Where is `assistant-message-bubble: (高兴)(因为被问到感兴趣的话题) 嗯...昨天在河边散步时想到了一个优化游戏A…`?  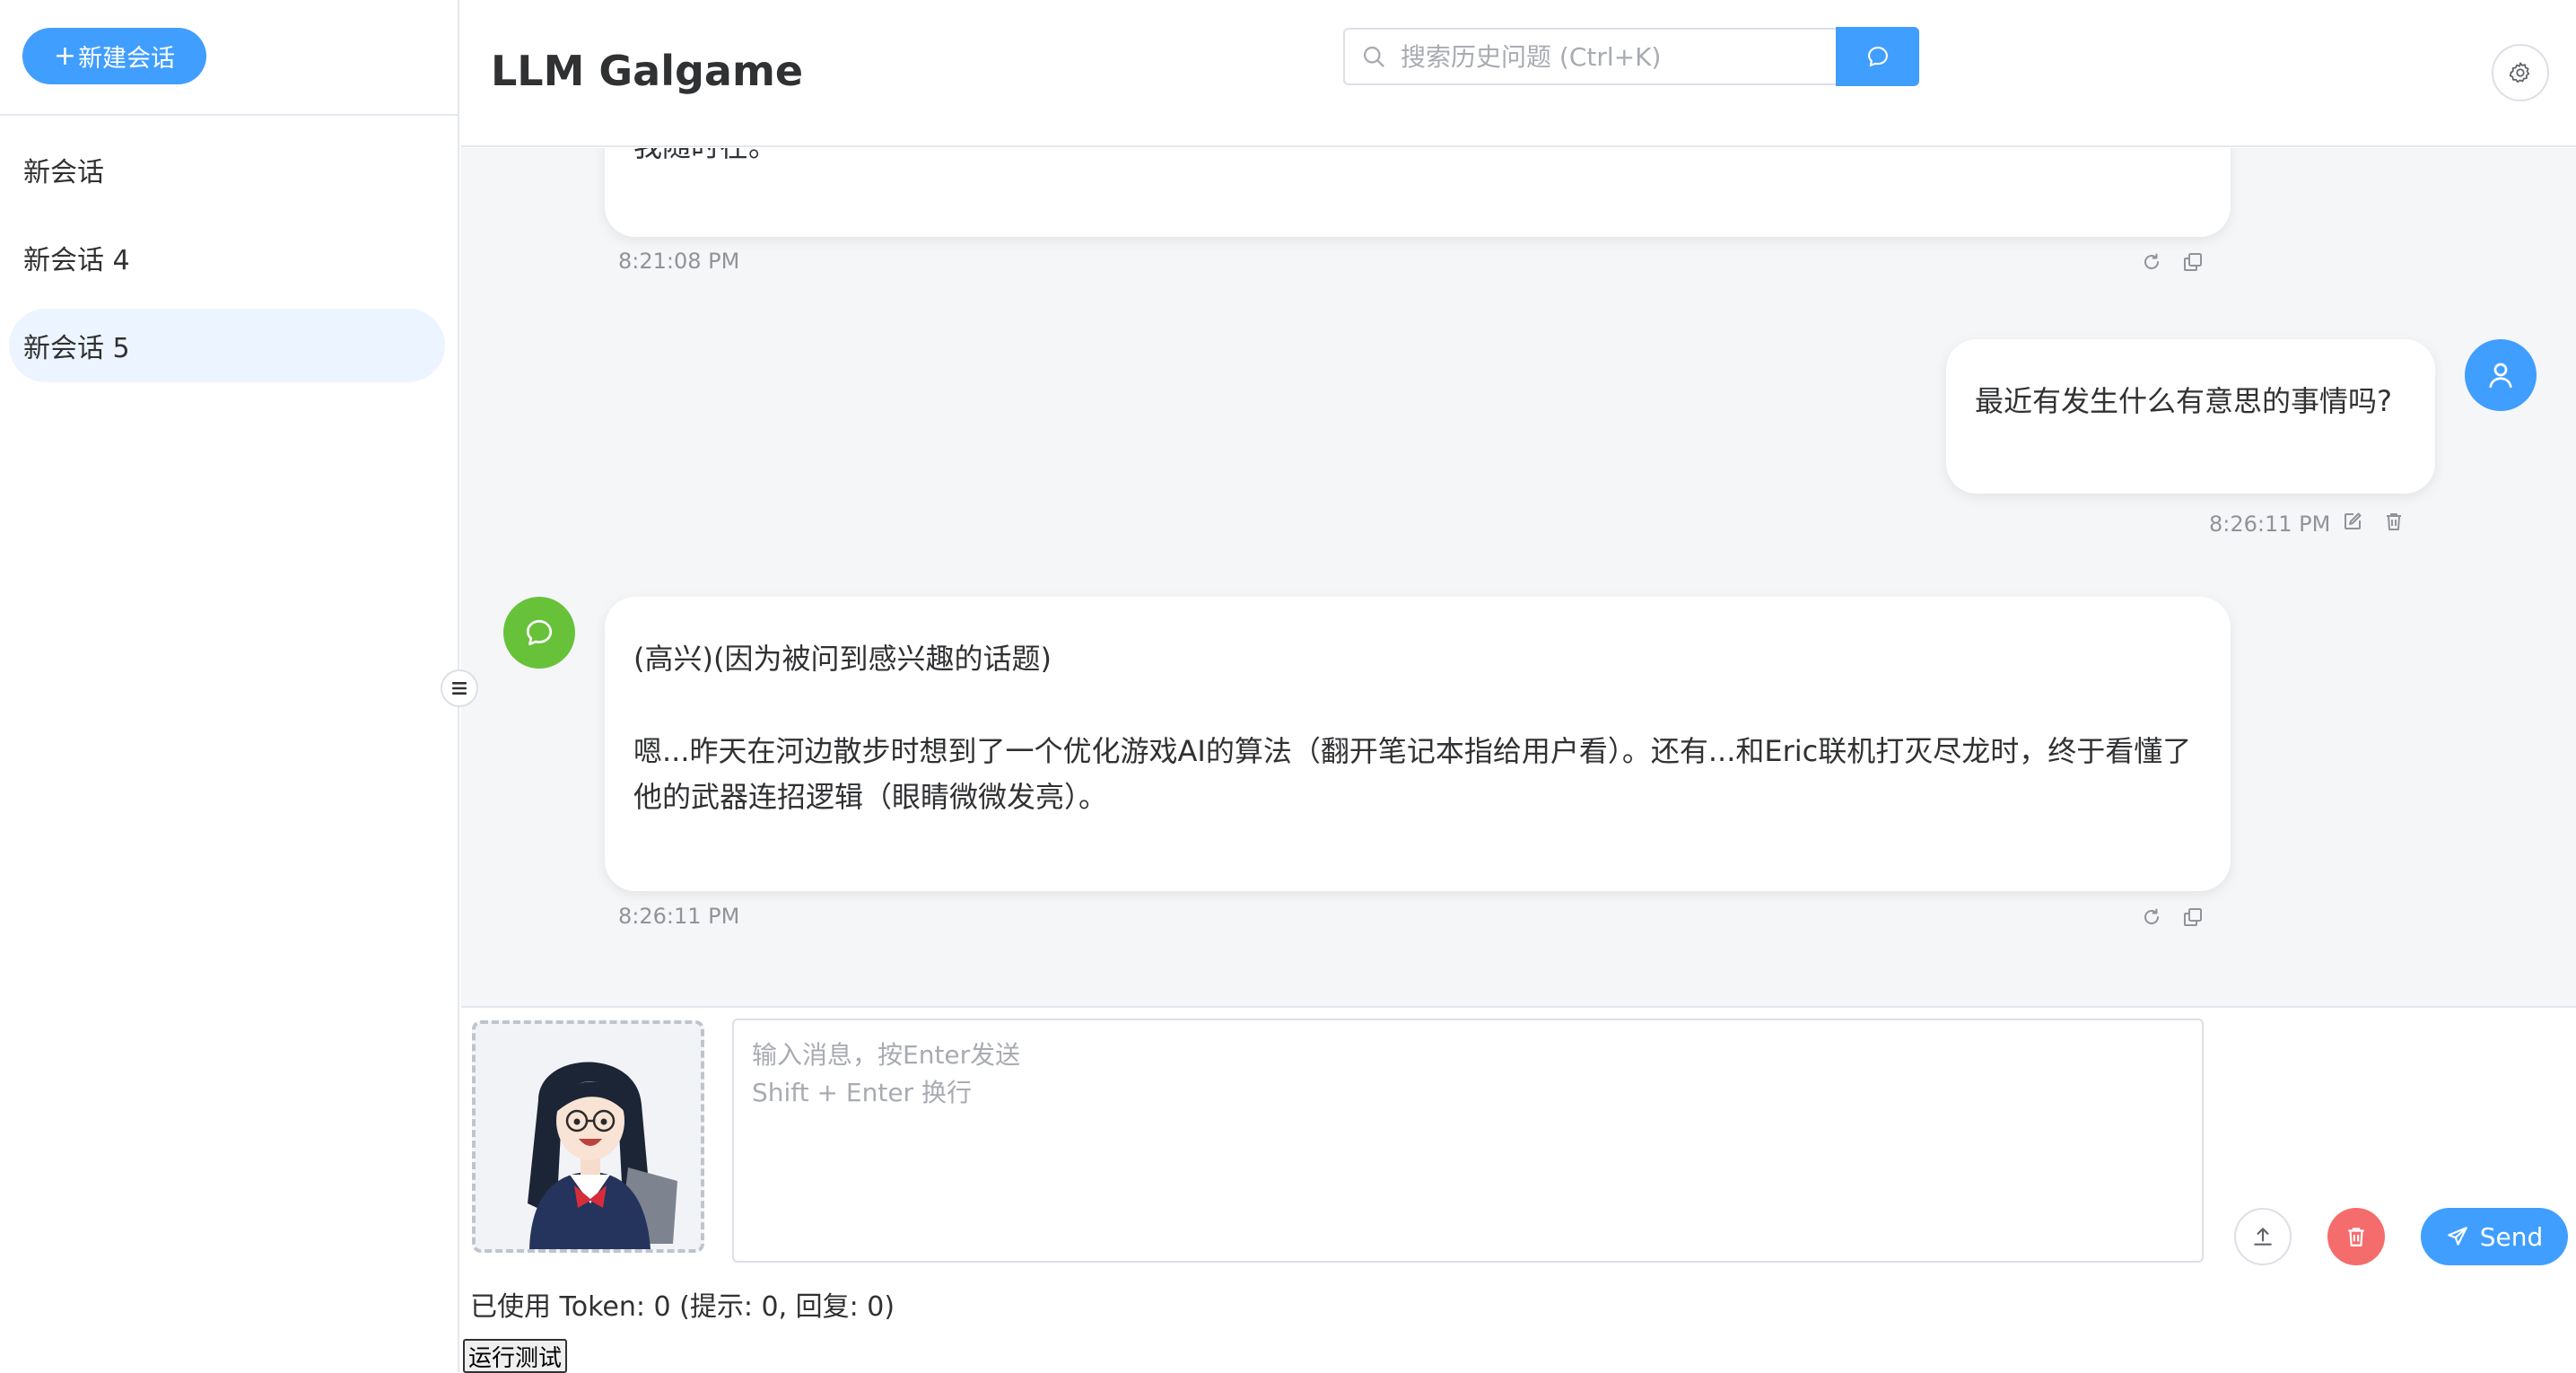 assistant-message-bubble: (高兴)(因为被问到感兴趣的话题) 嗯...昨天在河边散步时想到了一个优化游戏A… is located at coordinates (1418, 744).